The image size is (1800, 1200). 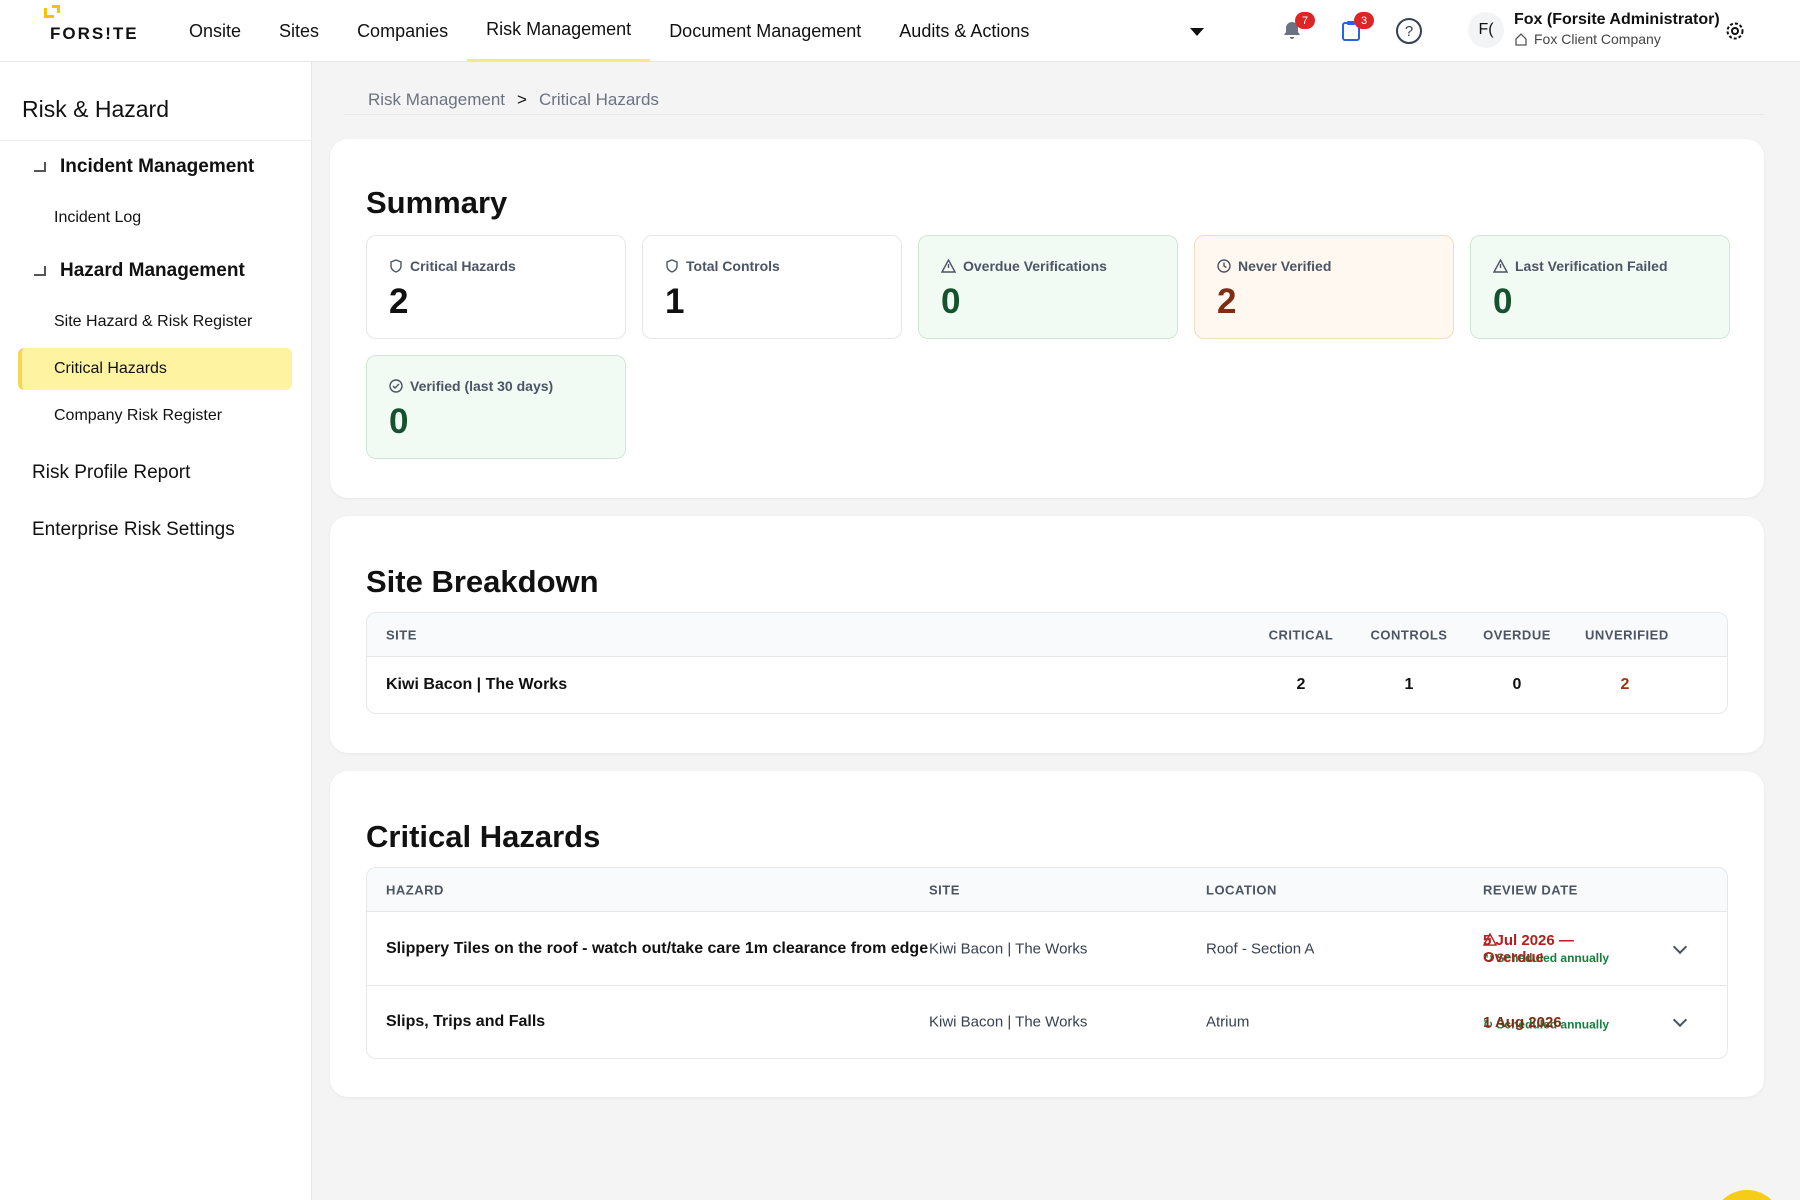 I want to click on column-header-hazard: HAZARD, so click(x=415, y=889).